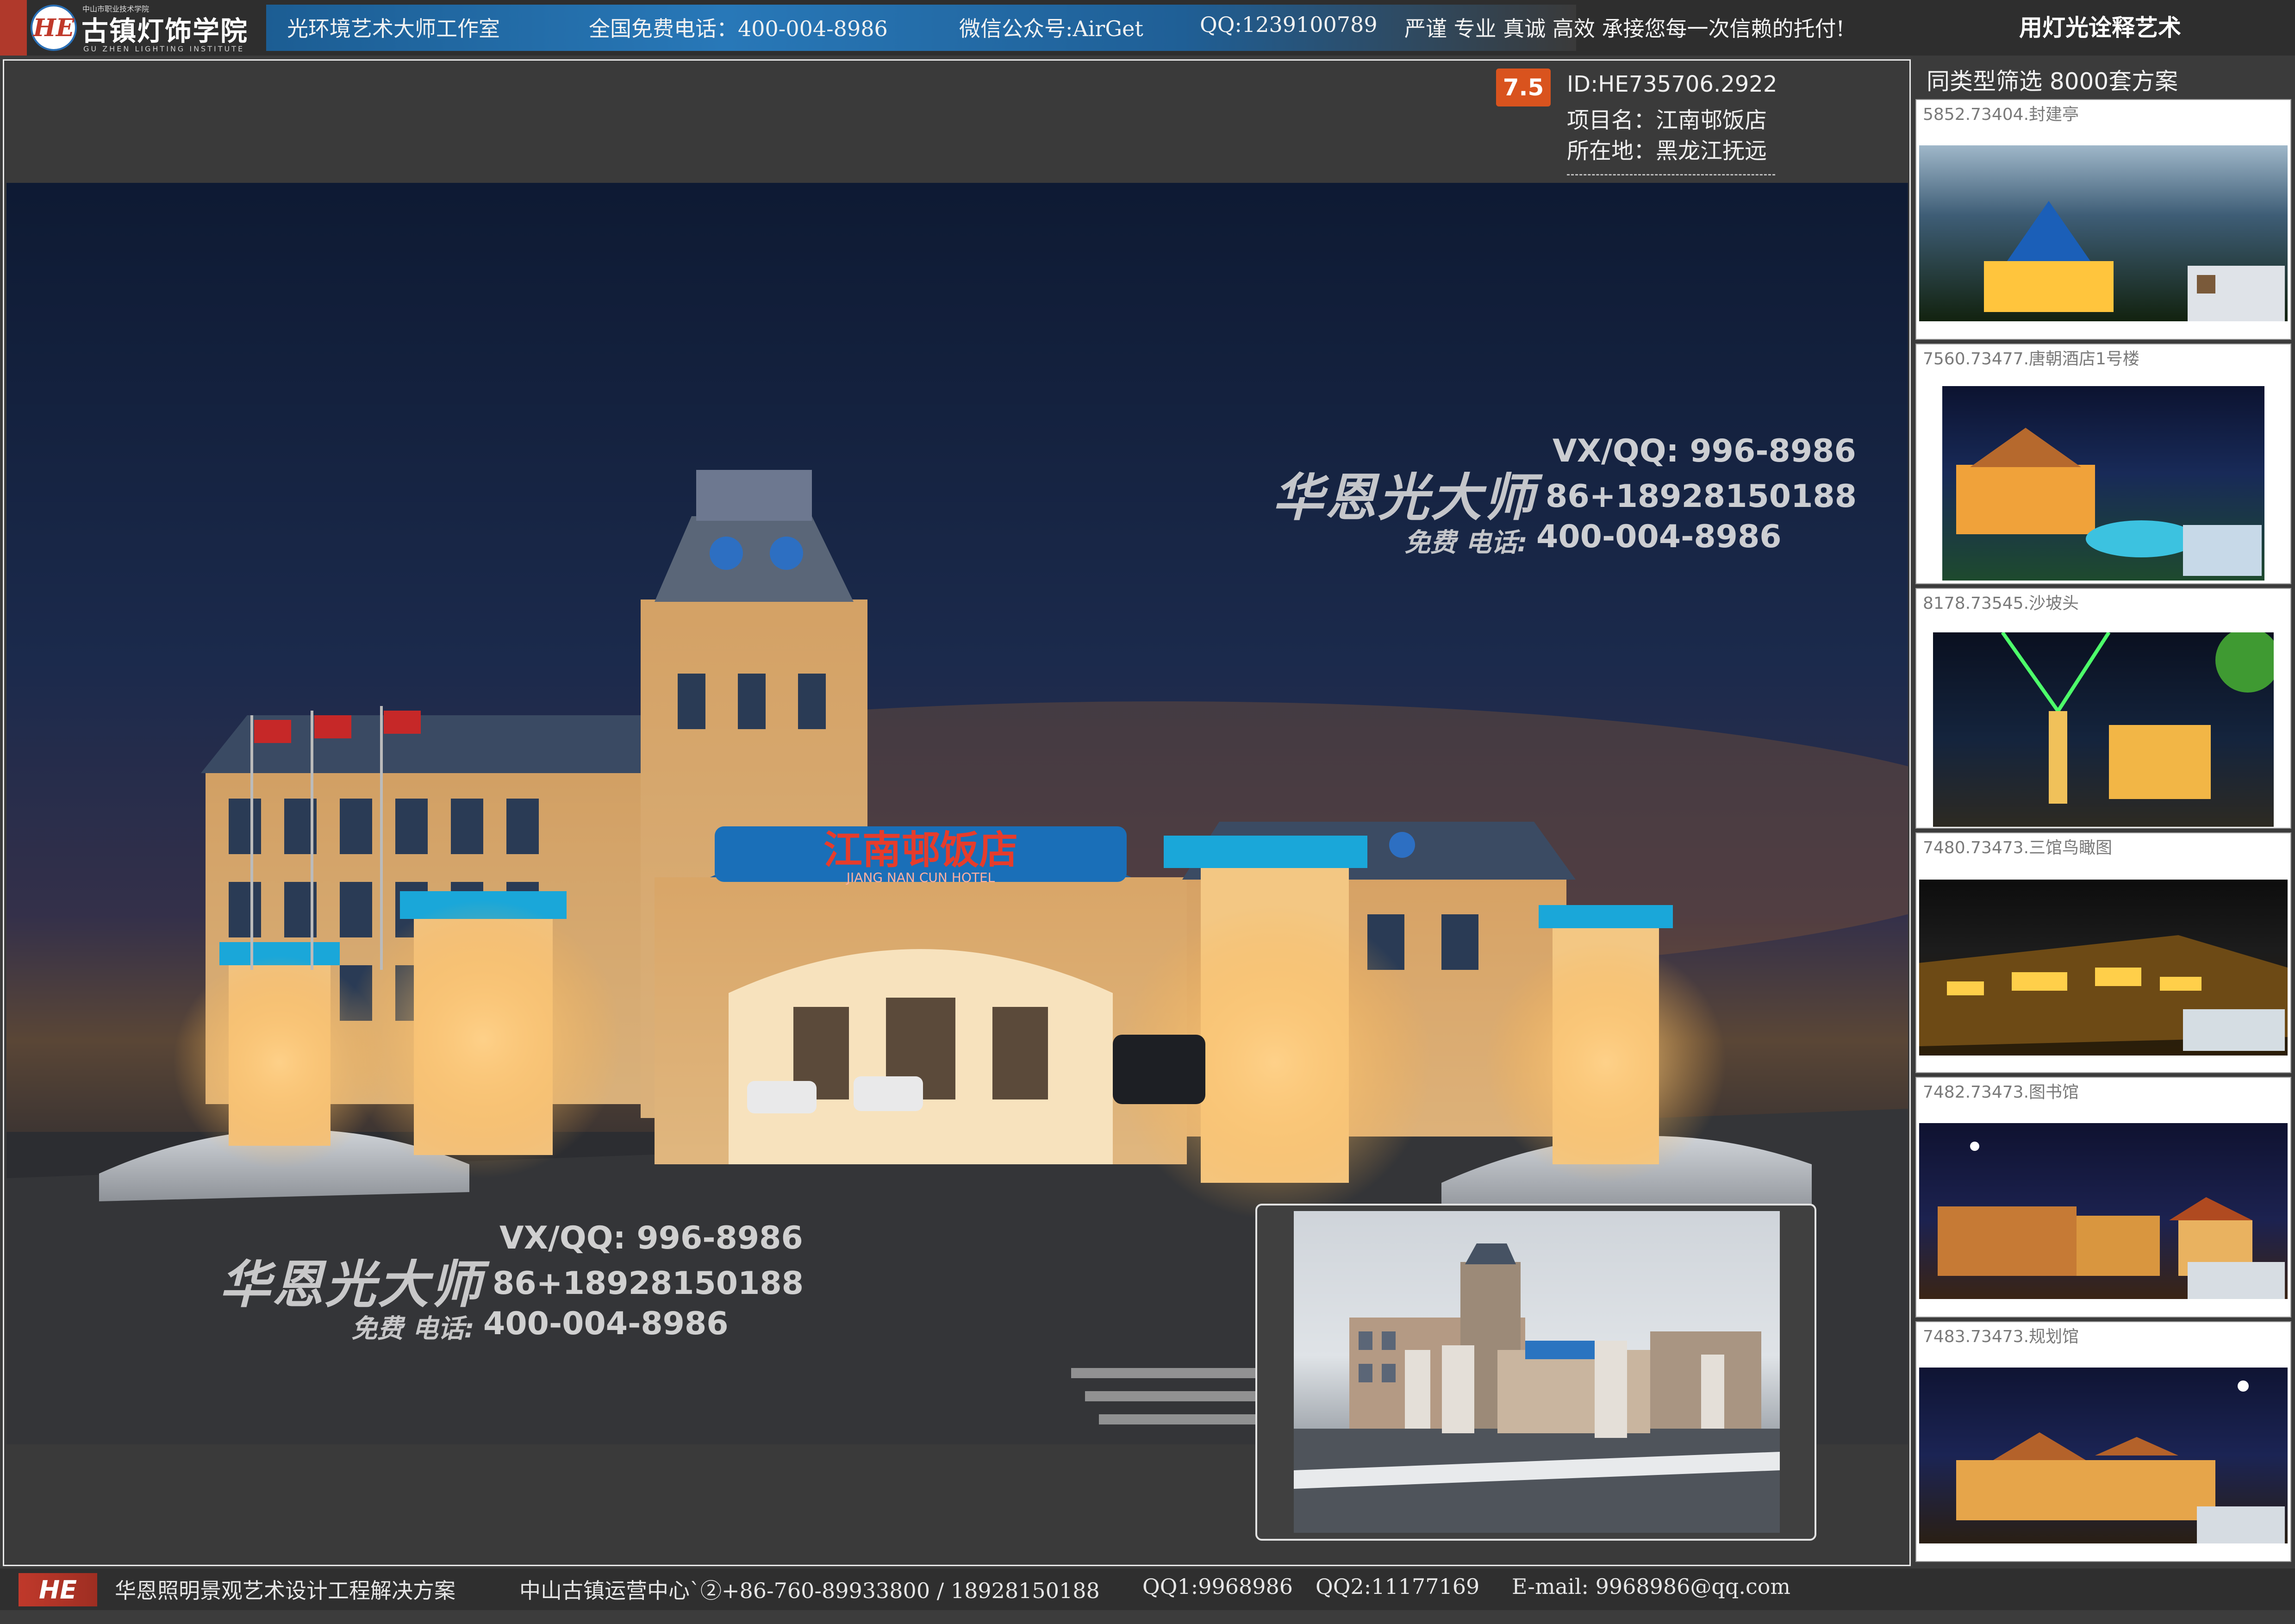 The height and width of the screenshot is (1624, 2295). I want to click on hotel-night-thumbnail-icon, so click(2103, 483).